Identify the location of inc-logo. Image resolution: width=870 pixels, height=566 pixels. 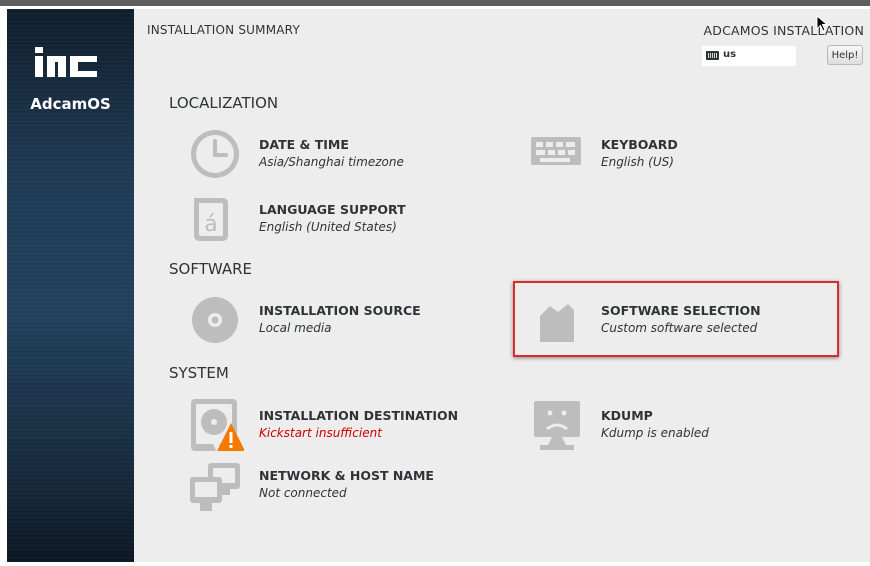
(66, 62).